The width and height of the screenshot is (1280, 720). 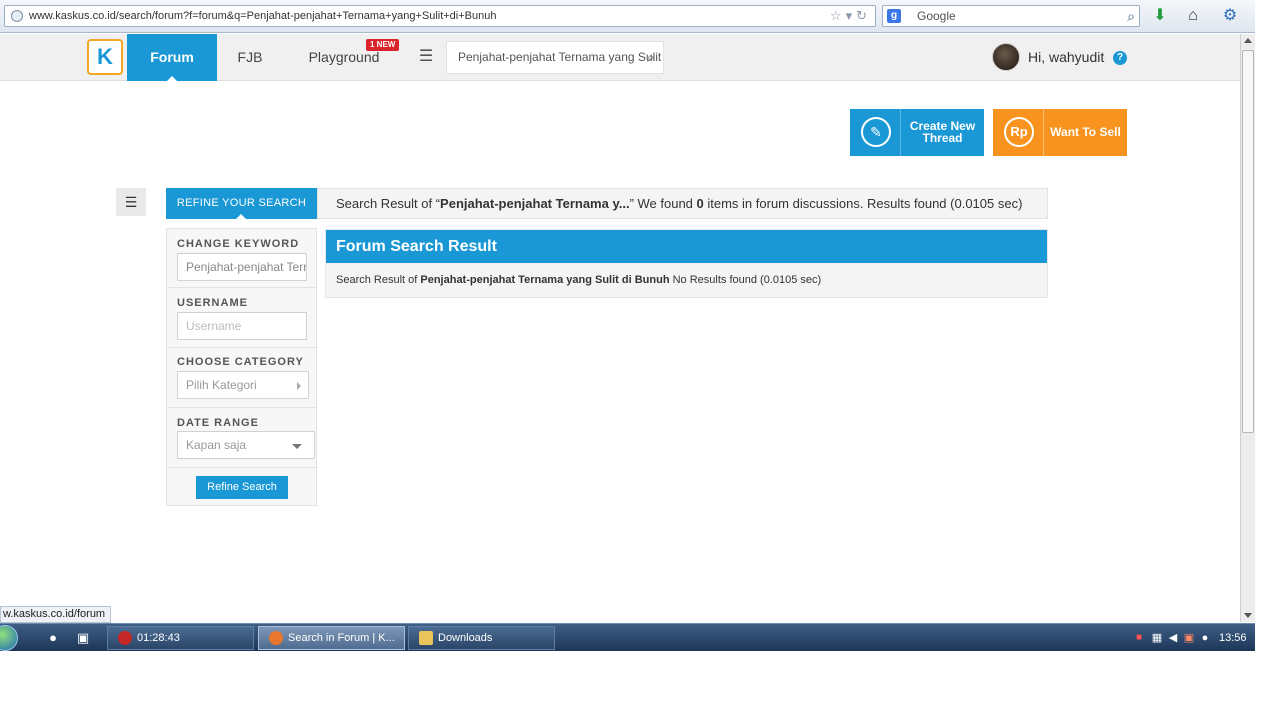 I want to click on summary-prefix: Search Result of “, so click(x=388, y=203).